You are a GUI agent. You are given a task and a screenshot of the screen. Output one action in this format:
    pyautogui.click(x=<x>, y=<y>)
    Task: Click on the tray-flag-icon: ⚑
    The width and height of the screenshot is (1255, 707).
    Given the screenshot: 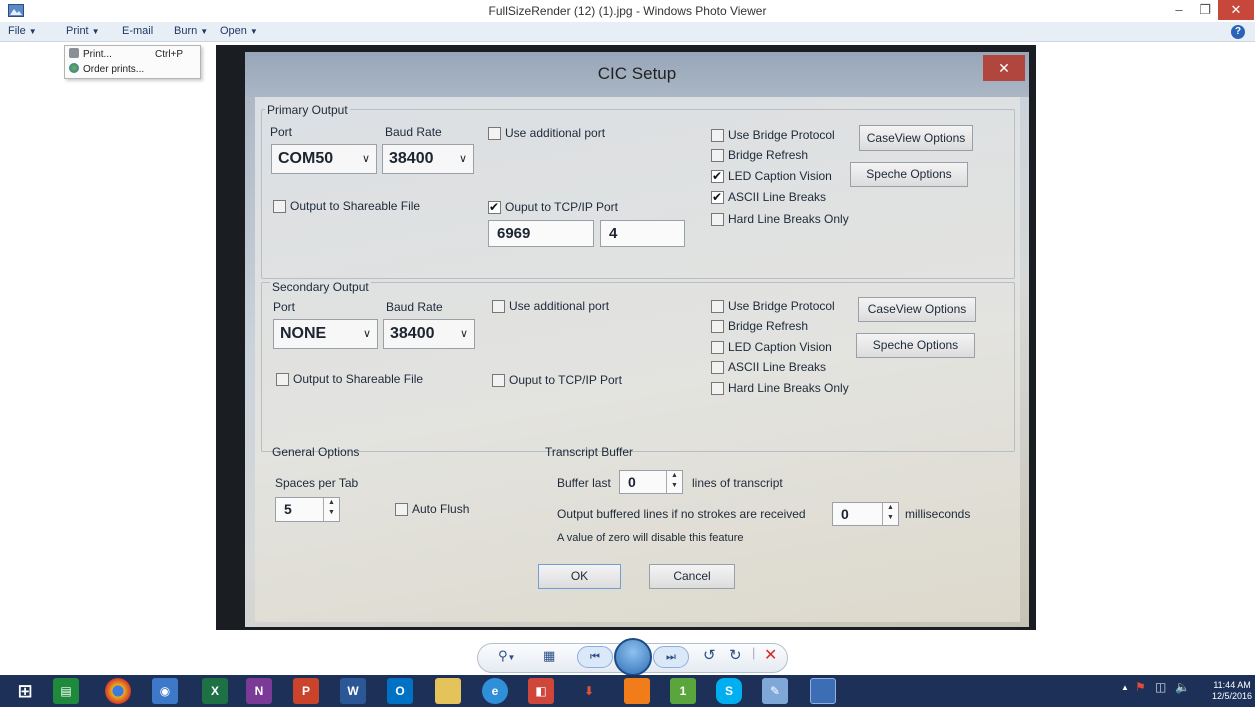 What is the action you would take?
    pyautogui.click(x=1140, y=687)
    